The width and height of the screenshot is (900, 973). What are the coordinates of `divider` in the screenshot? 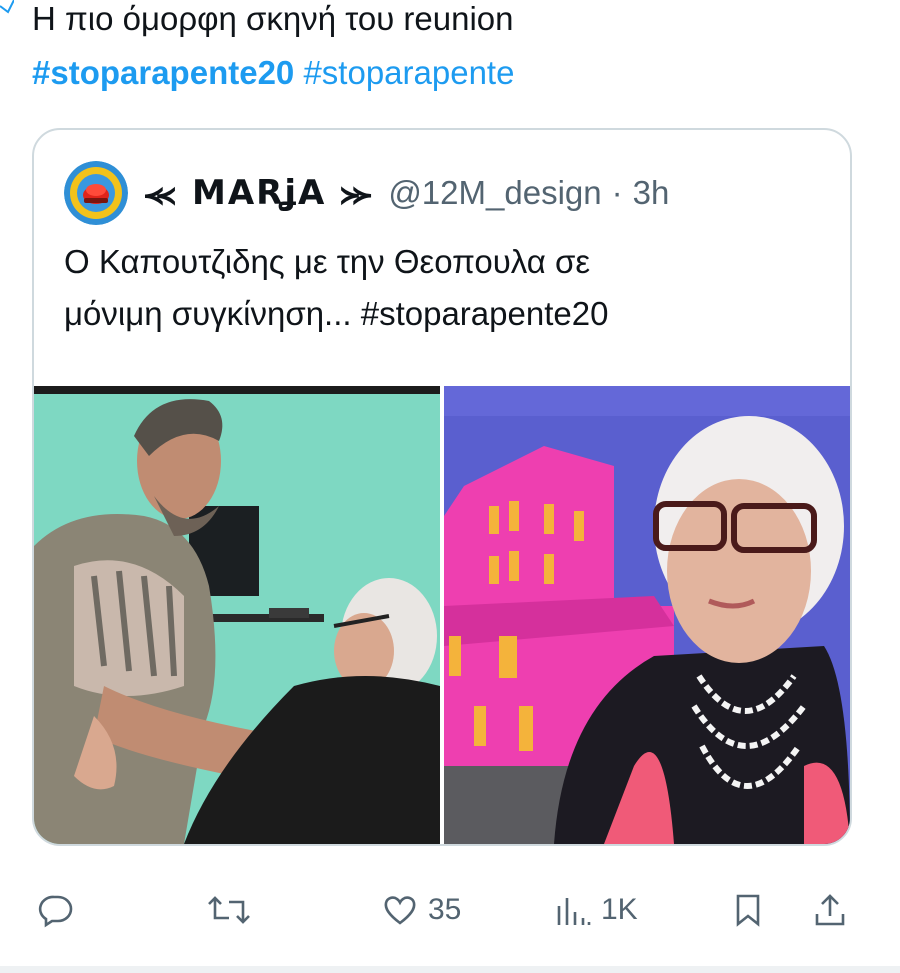 It's located at (450, 969).